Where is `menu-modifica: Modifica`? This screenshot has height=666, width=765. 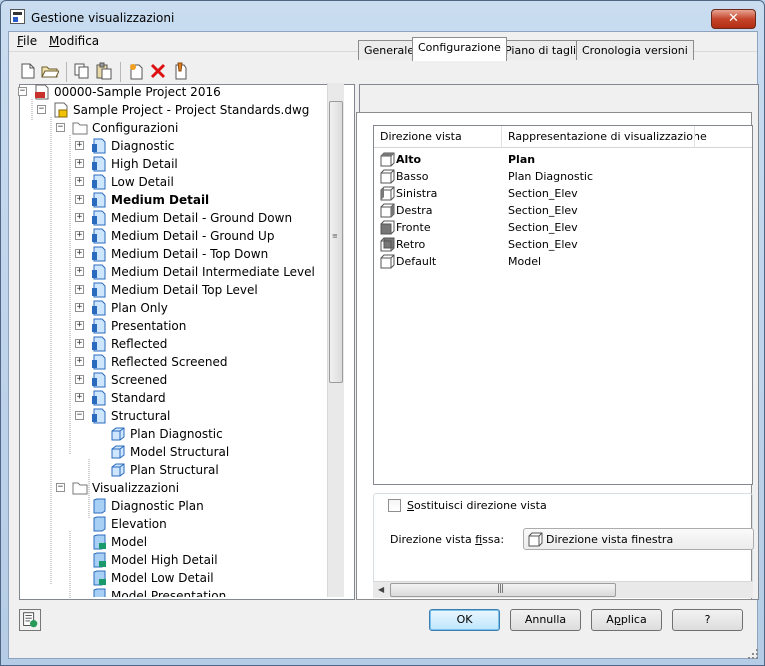
menu-modifica: Modifica is located at coordinates (74, 41).